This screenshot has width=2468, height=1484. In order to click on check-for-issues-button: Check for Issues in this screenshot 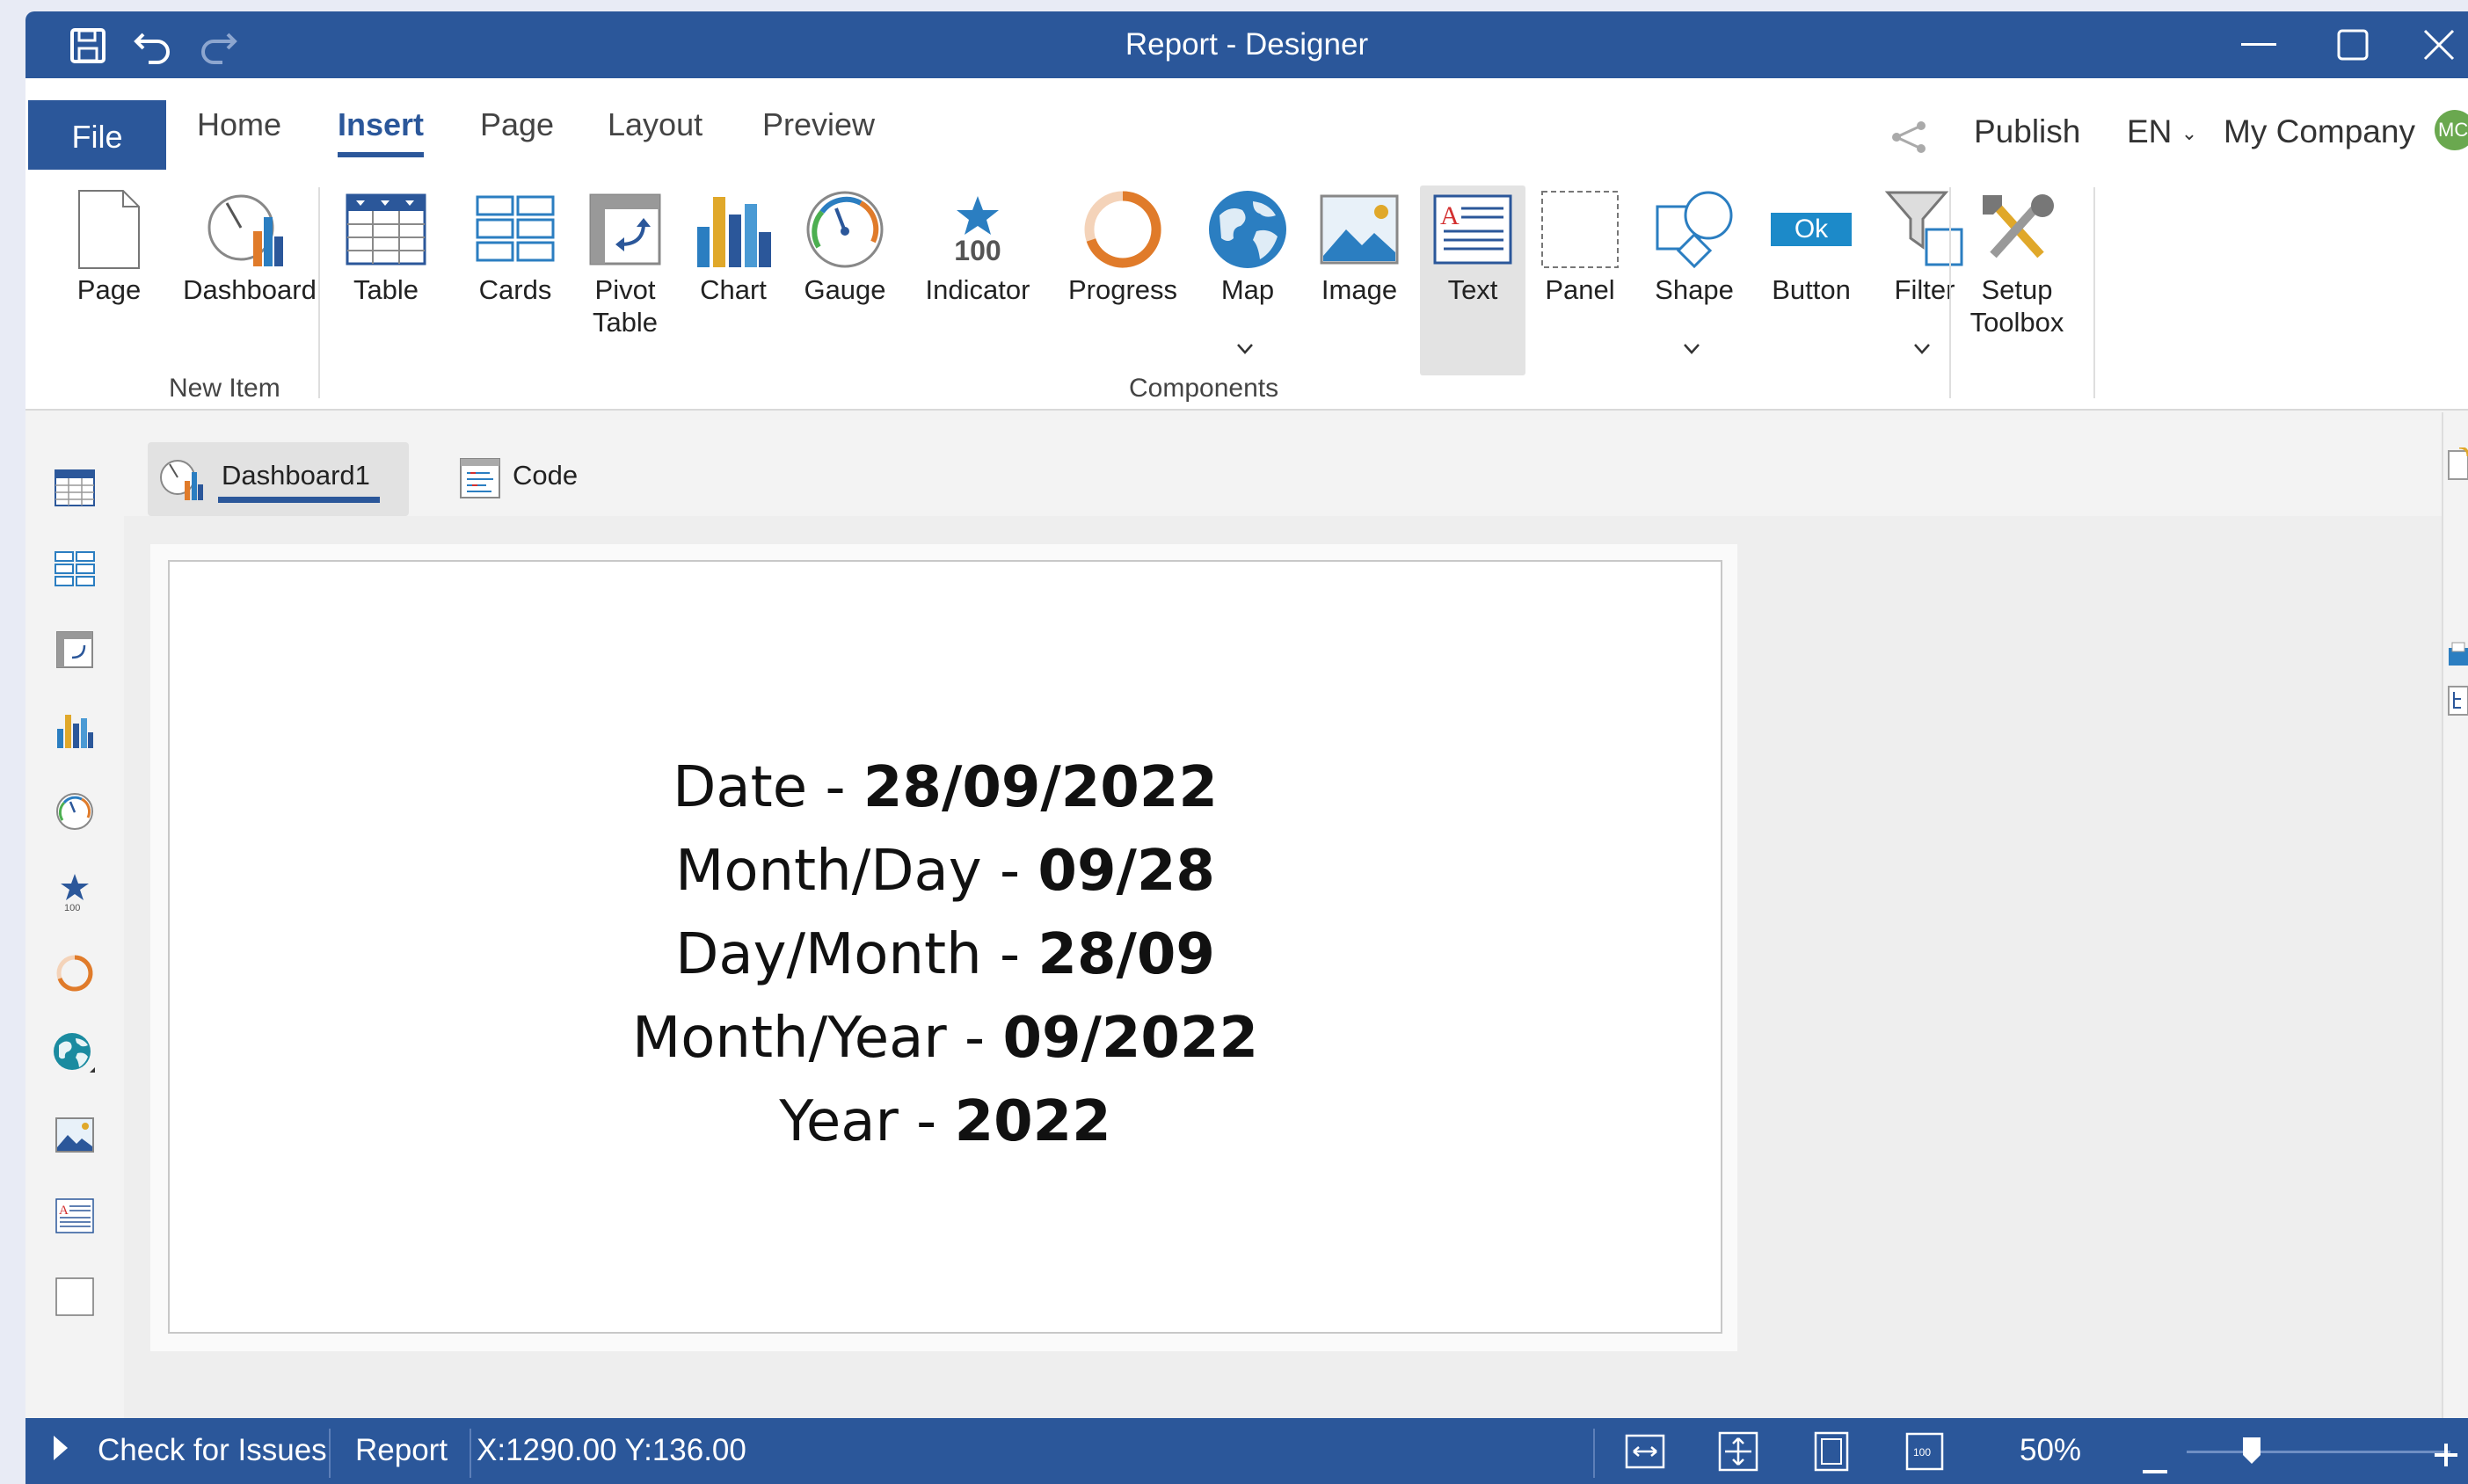, I will do `click(212, 1450)`.